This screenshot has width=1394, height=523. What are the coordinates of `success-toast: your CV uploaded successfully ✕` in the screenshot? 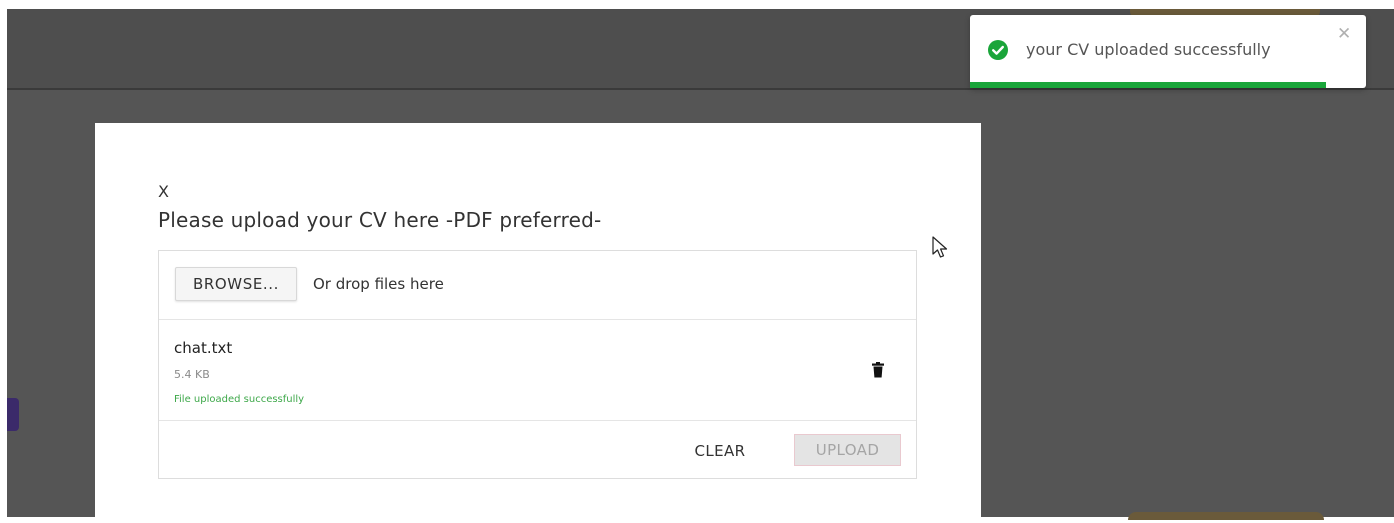 It's located at (1168, 51).